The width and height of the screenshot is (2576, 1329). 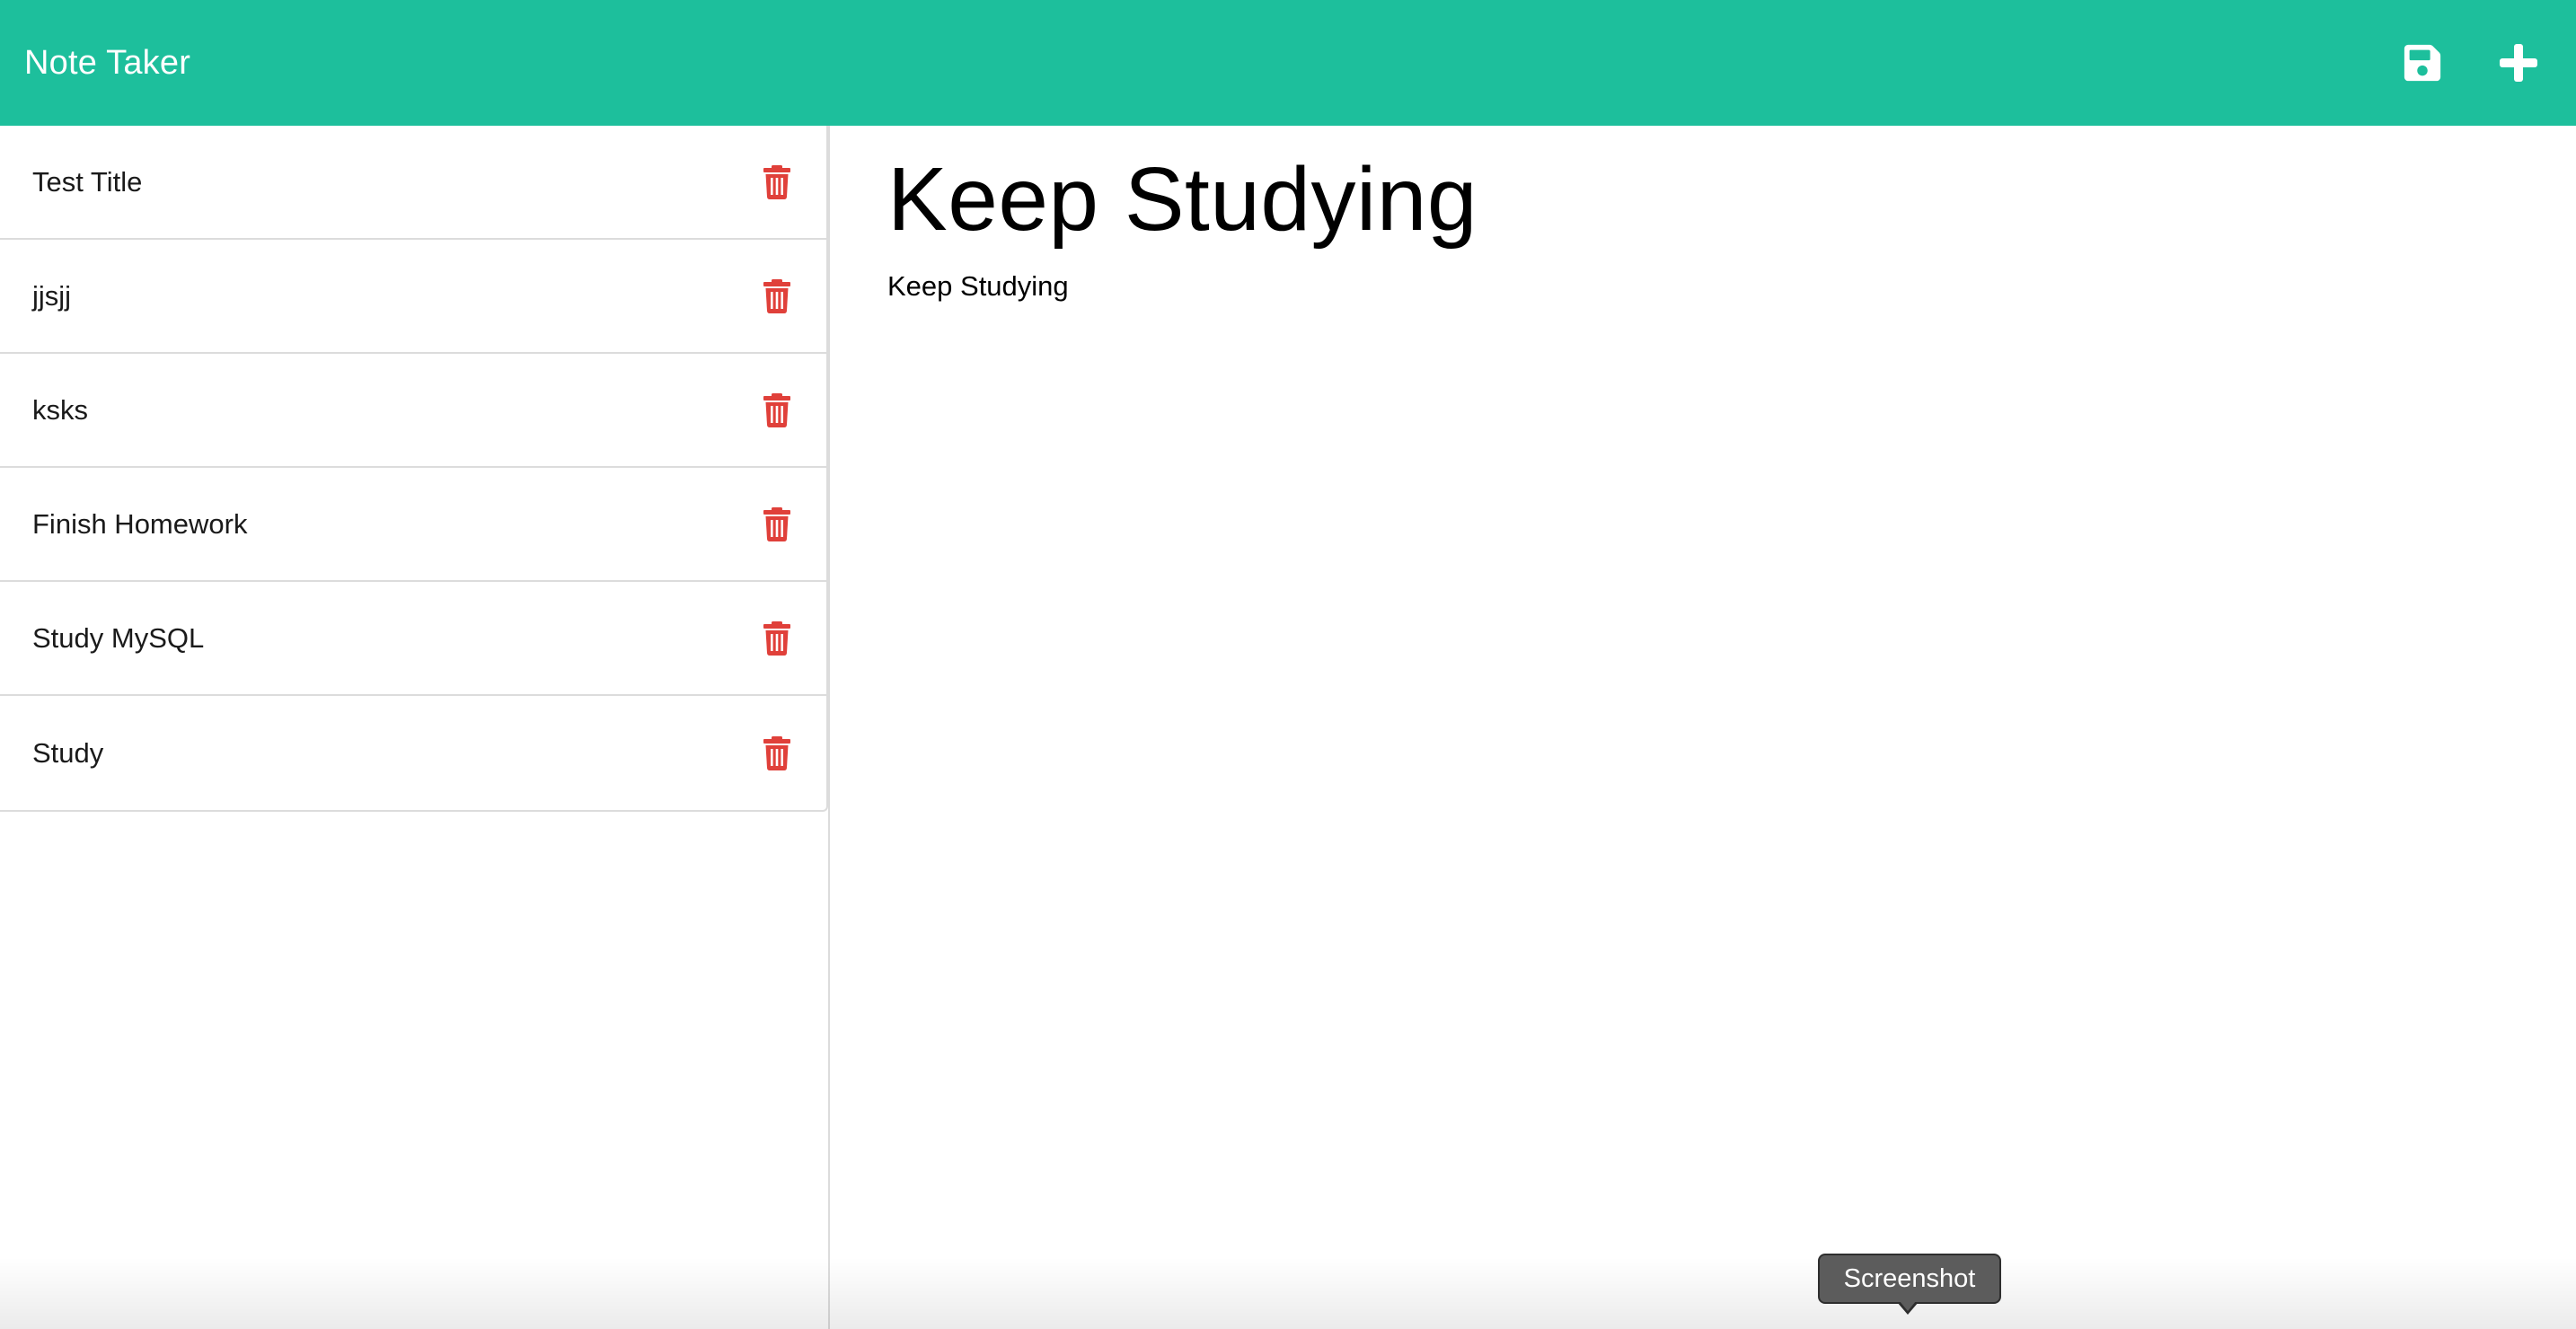 I want to click on save-icon, so click(x=2422, y=63).